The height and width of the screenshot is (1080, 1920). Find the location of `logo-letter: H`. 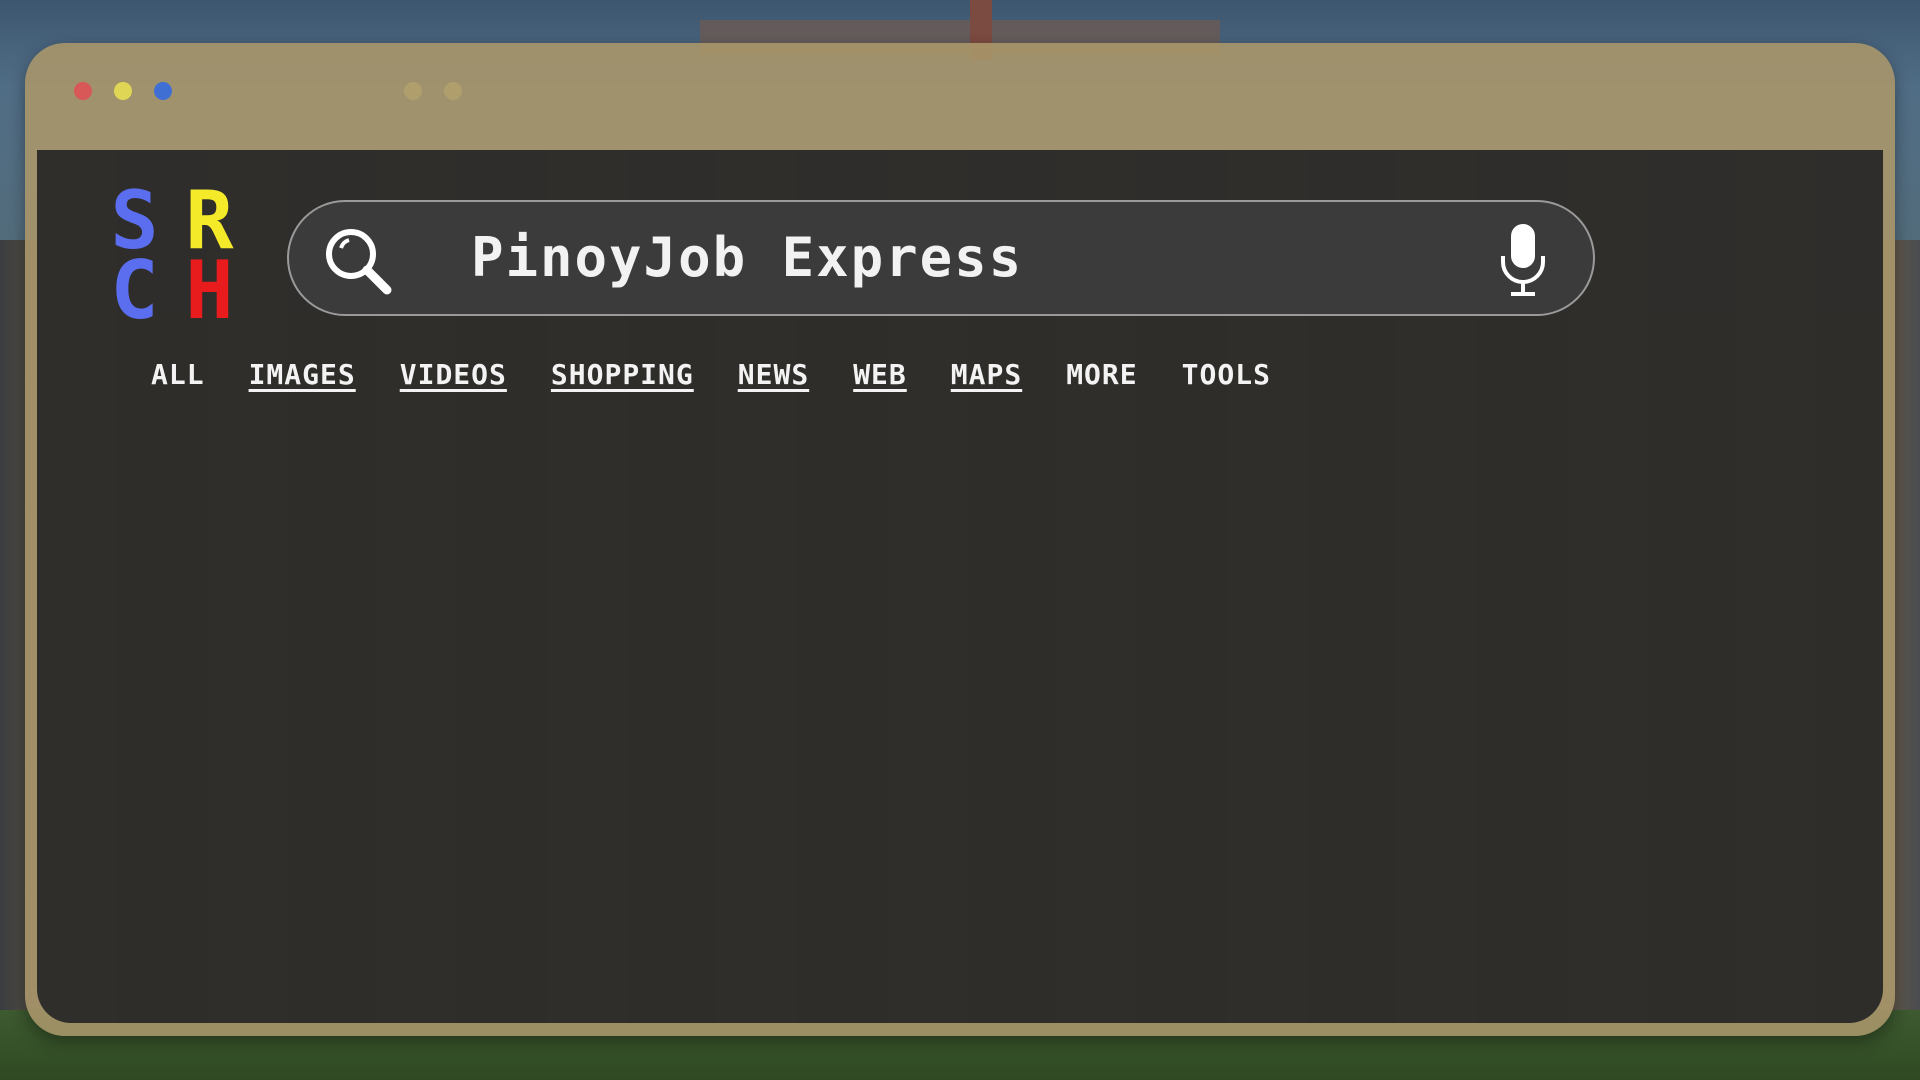

logo-letter: H is located at coordinates (209, 290).